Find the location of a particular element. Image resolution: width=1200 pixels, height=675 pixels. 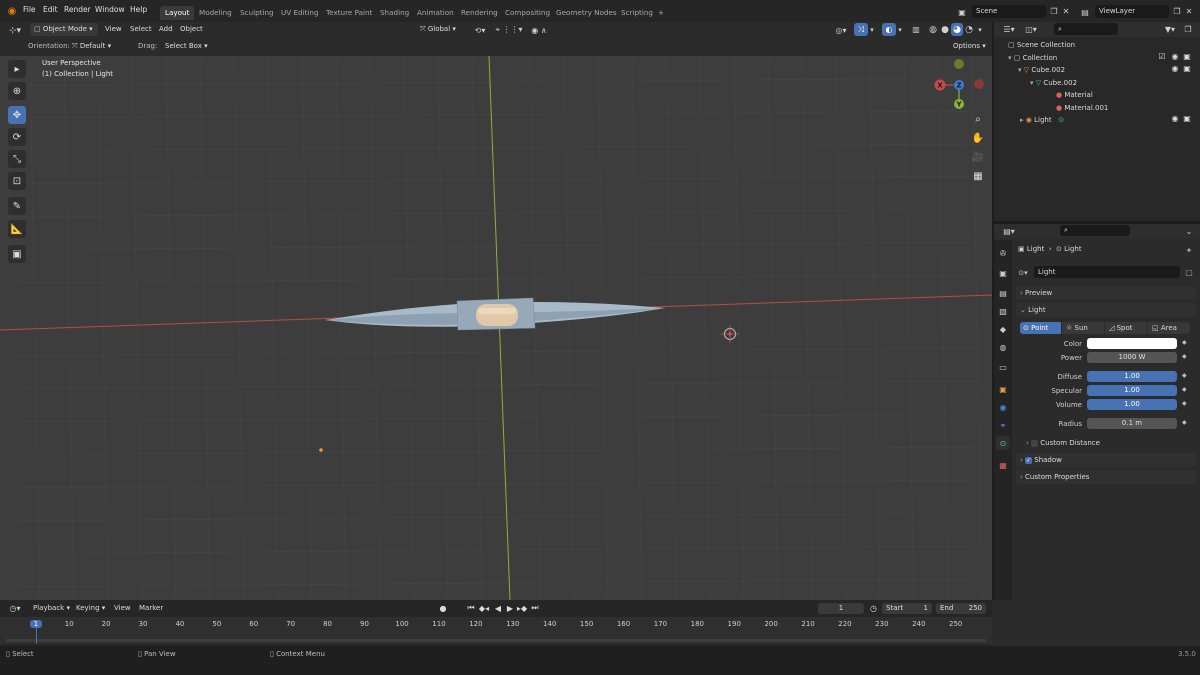

measure-tool-icon: 📐 is located at coordinates (17, 229).